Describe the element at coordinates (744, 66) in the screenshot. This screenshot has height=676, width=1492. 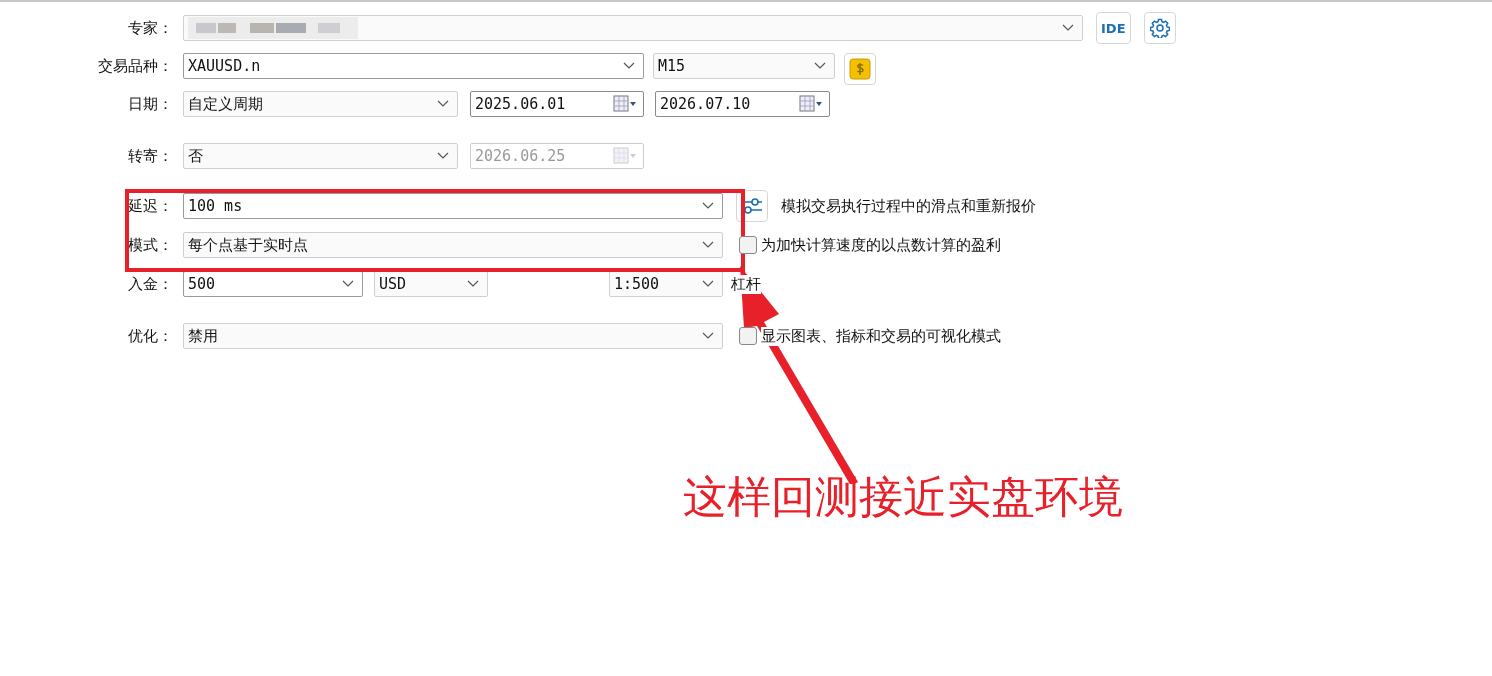
I see `timeframe-dropdown: M15` at that location.